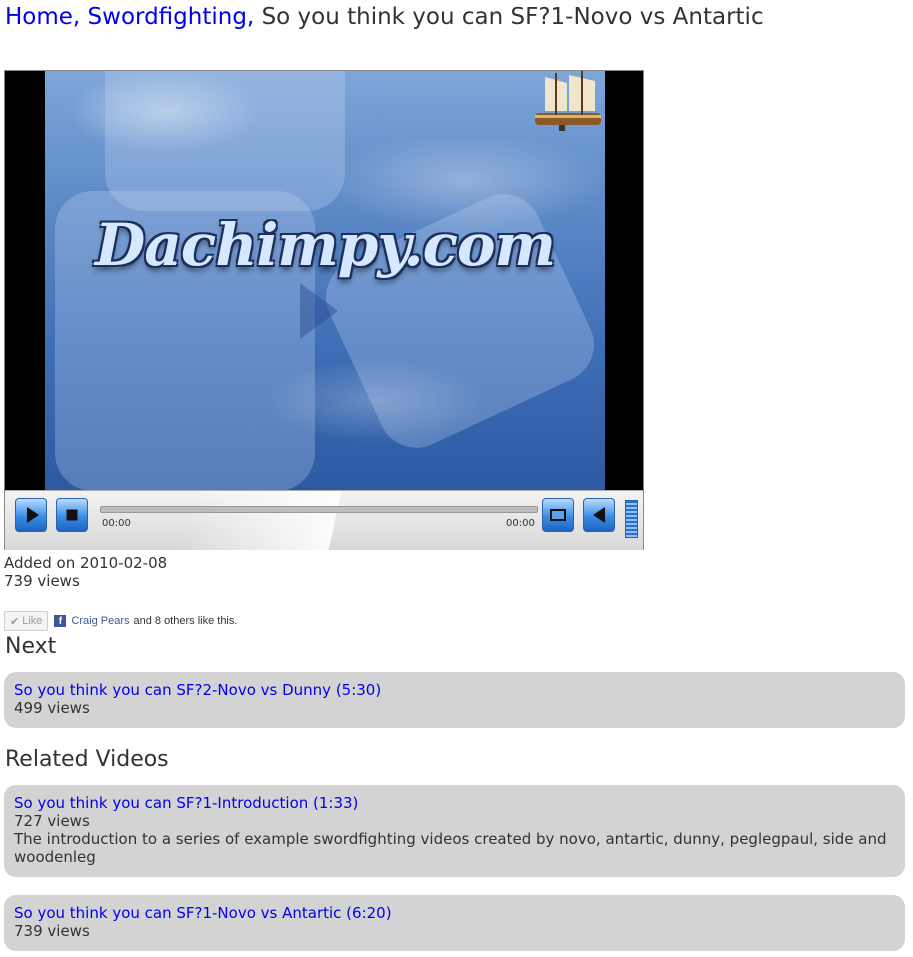 The width and height of the screenshot is (913, 957). I want to click on breadcrumb-home-link: Home,, so click(42, 17).